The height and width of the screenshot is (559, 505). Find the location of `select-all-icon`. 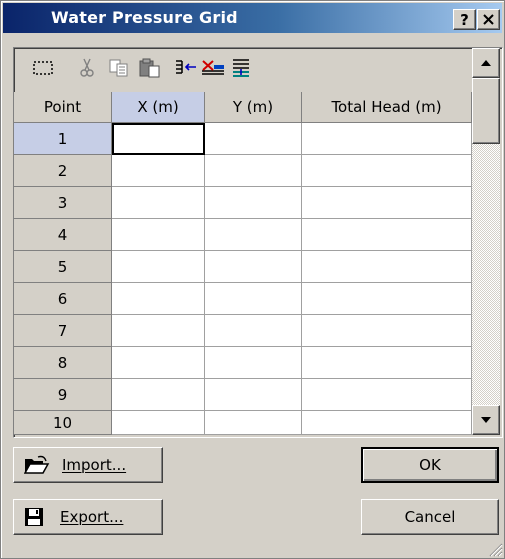

select-all-icon is located at coordinates (43, 68).